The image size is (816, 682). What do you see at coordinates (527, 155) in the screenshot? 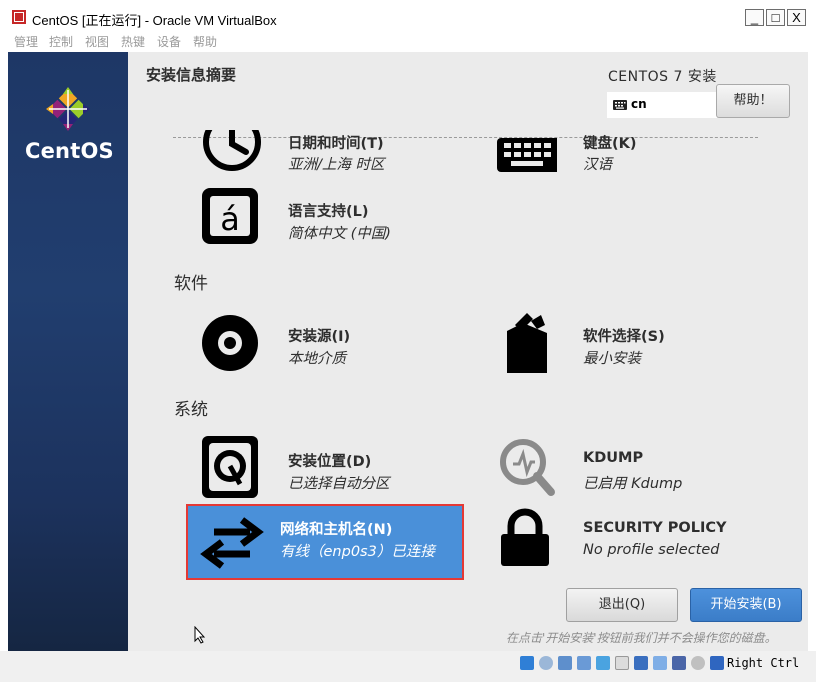
I see `keyboard-icon` at bounding box center [527, 155].